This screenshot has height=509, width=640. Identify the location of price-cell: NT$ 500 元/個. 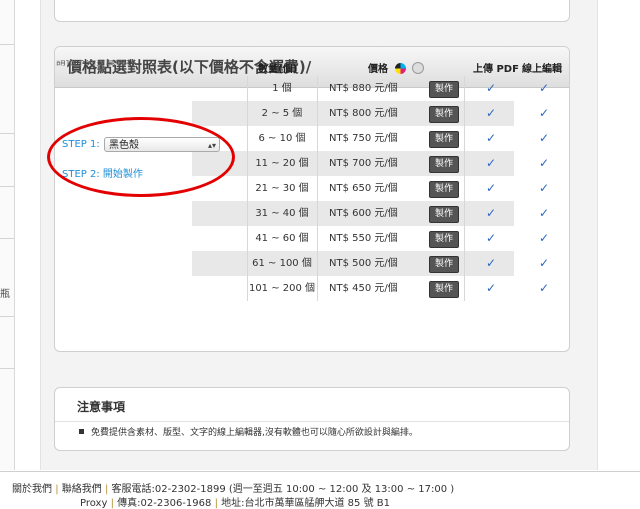
(363, 263).